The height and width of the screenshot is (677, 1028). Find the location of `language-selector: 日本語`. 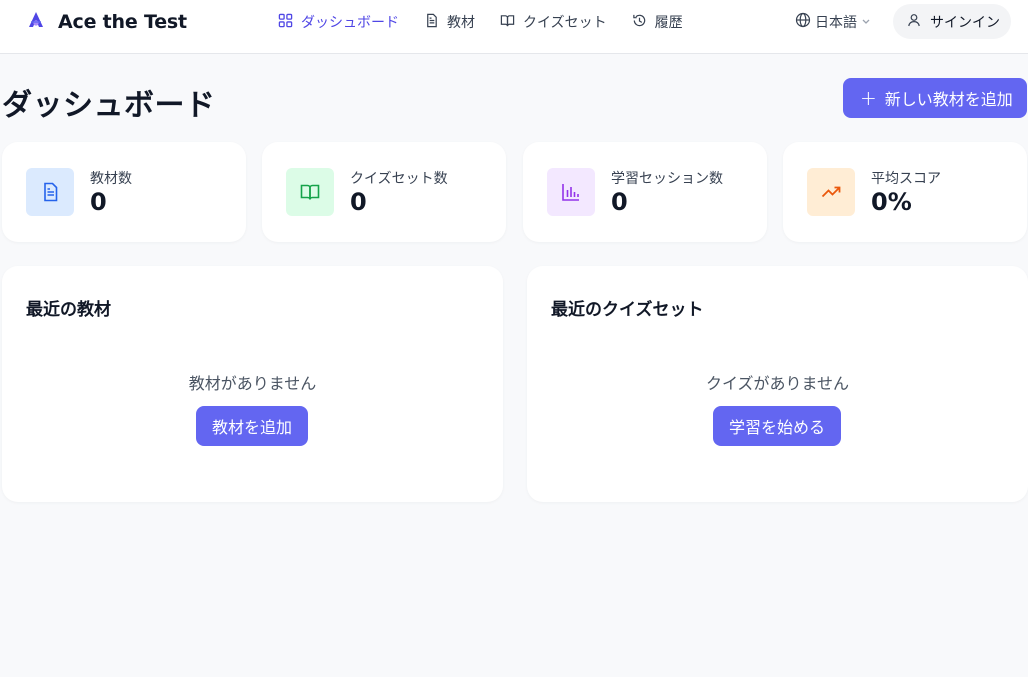

language-selector: 日本語 is located at coordinates (833, 22).